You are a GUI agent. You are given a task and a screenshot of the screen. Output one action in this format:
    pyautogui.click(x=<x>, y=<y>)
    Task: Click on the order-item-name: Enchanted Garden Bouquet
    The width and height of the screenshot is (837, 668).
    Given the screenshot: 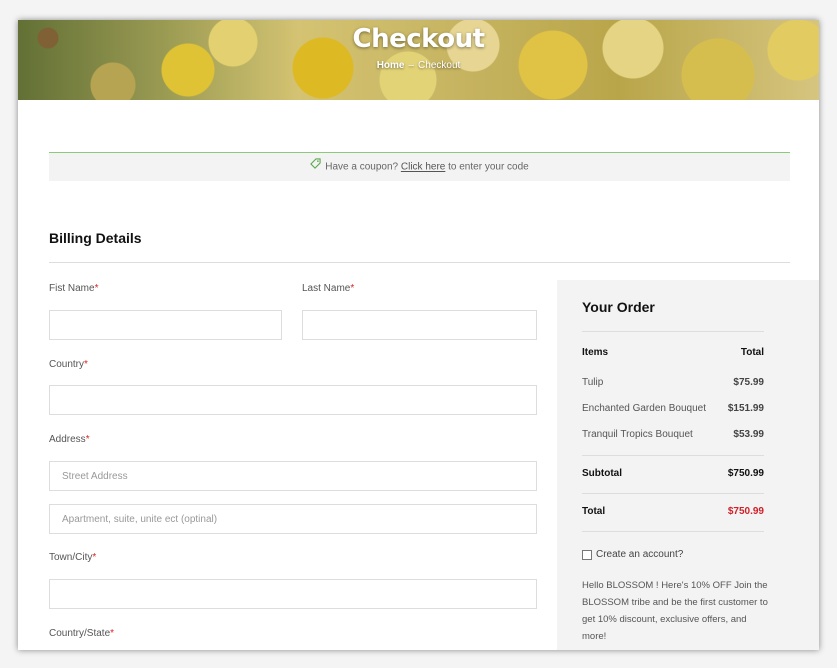 What is the action you would take?
    pyautogui.click(x=644, y=408)
    